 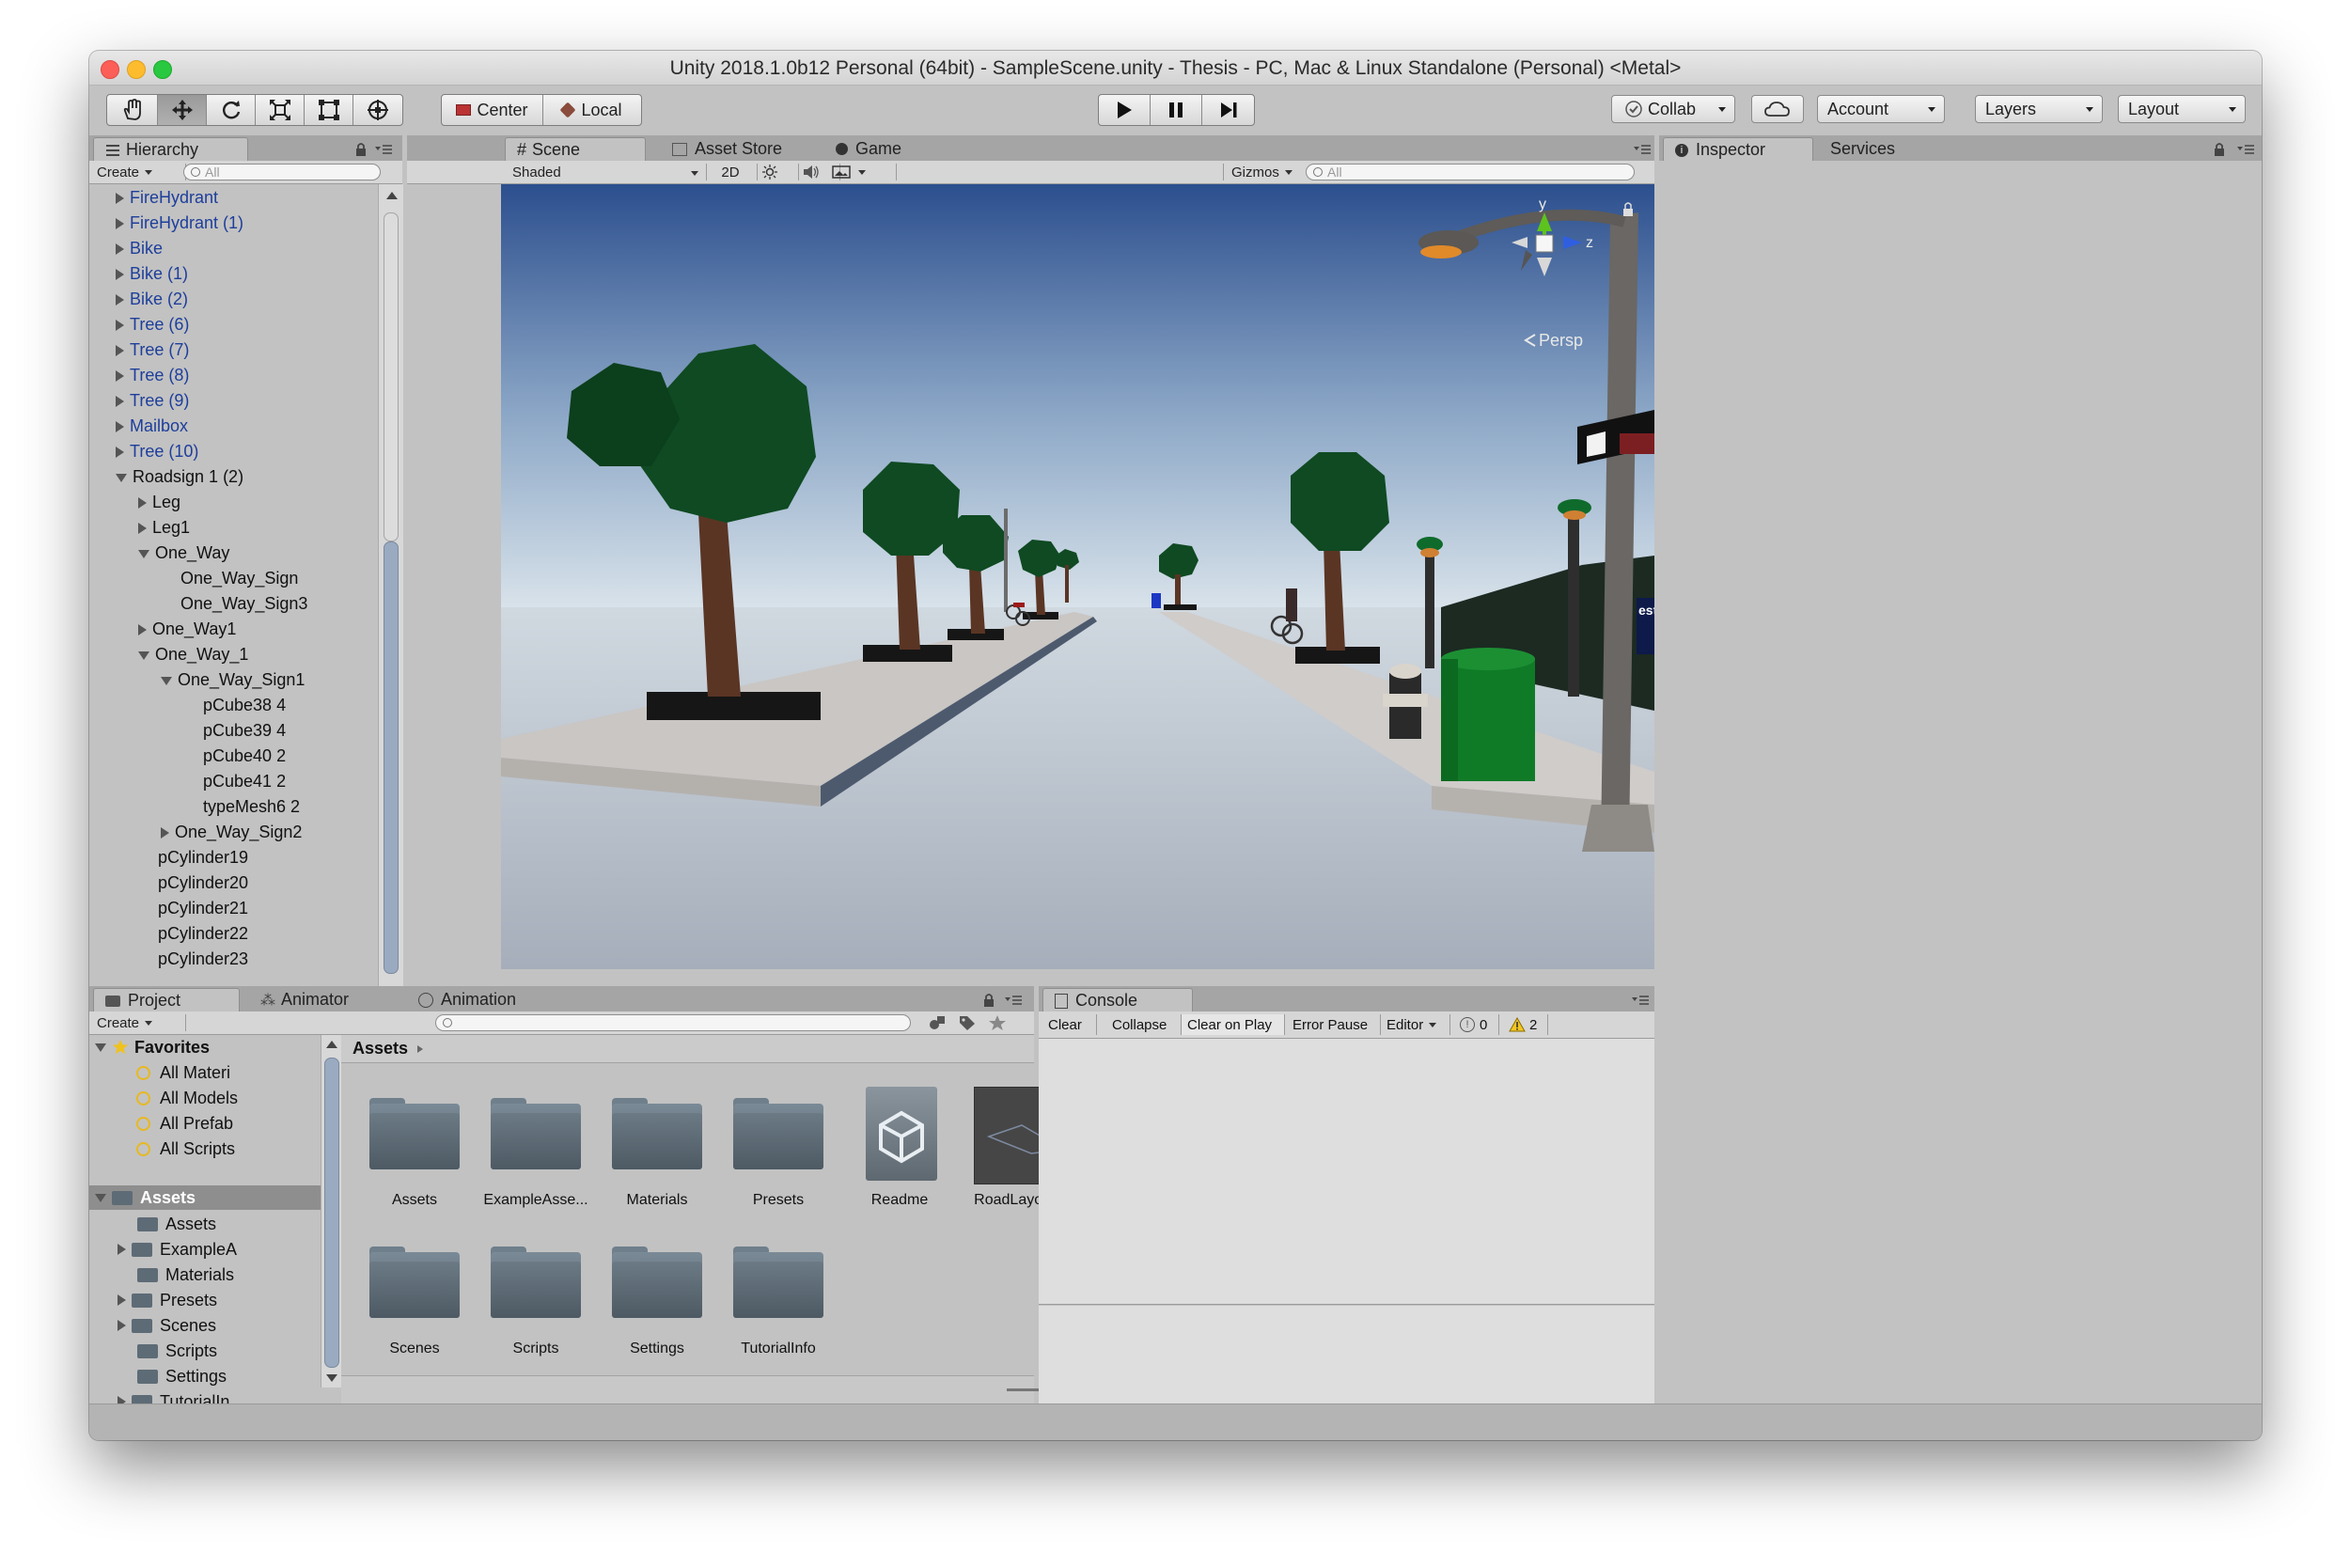 I want to click on hierarchy-item: Bike (1), so click(x=152, y=277).